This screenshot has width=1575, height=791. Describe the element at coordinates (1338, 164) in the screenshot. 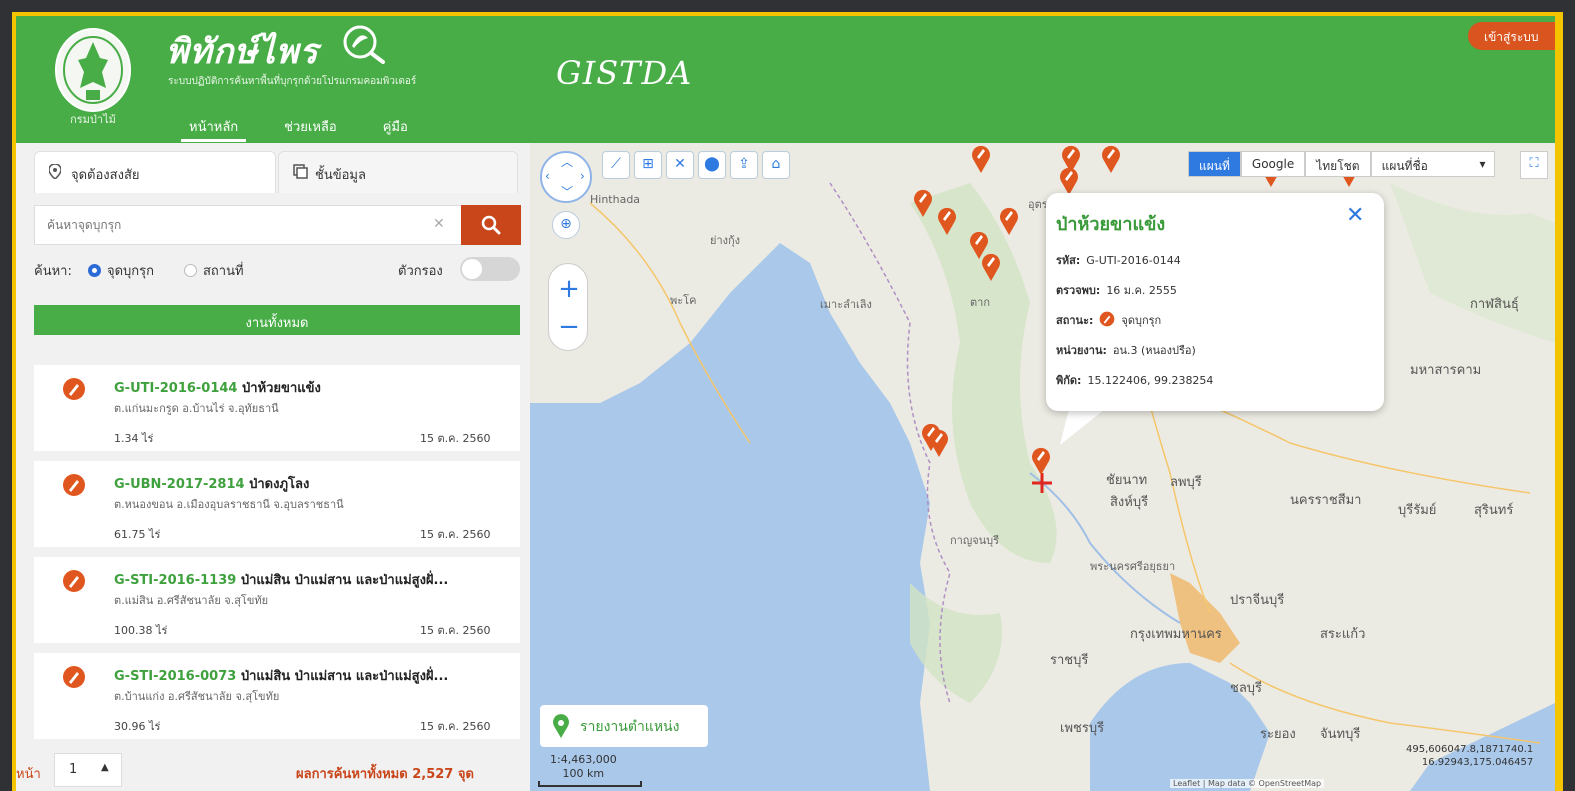

I see `basemap-thaichote: ไทยโชต` at that location.